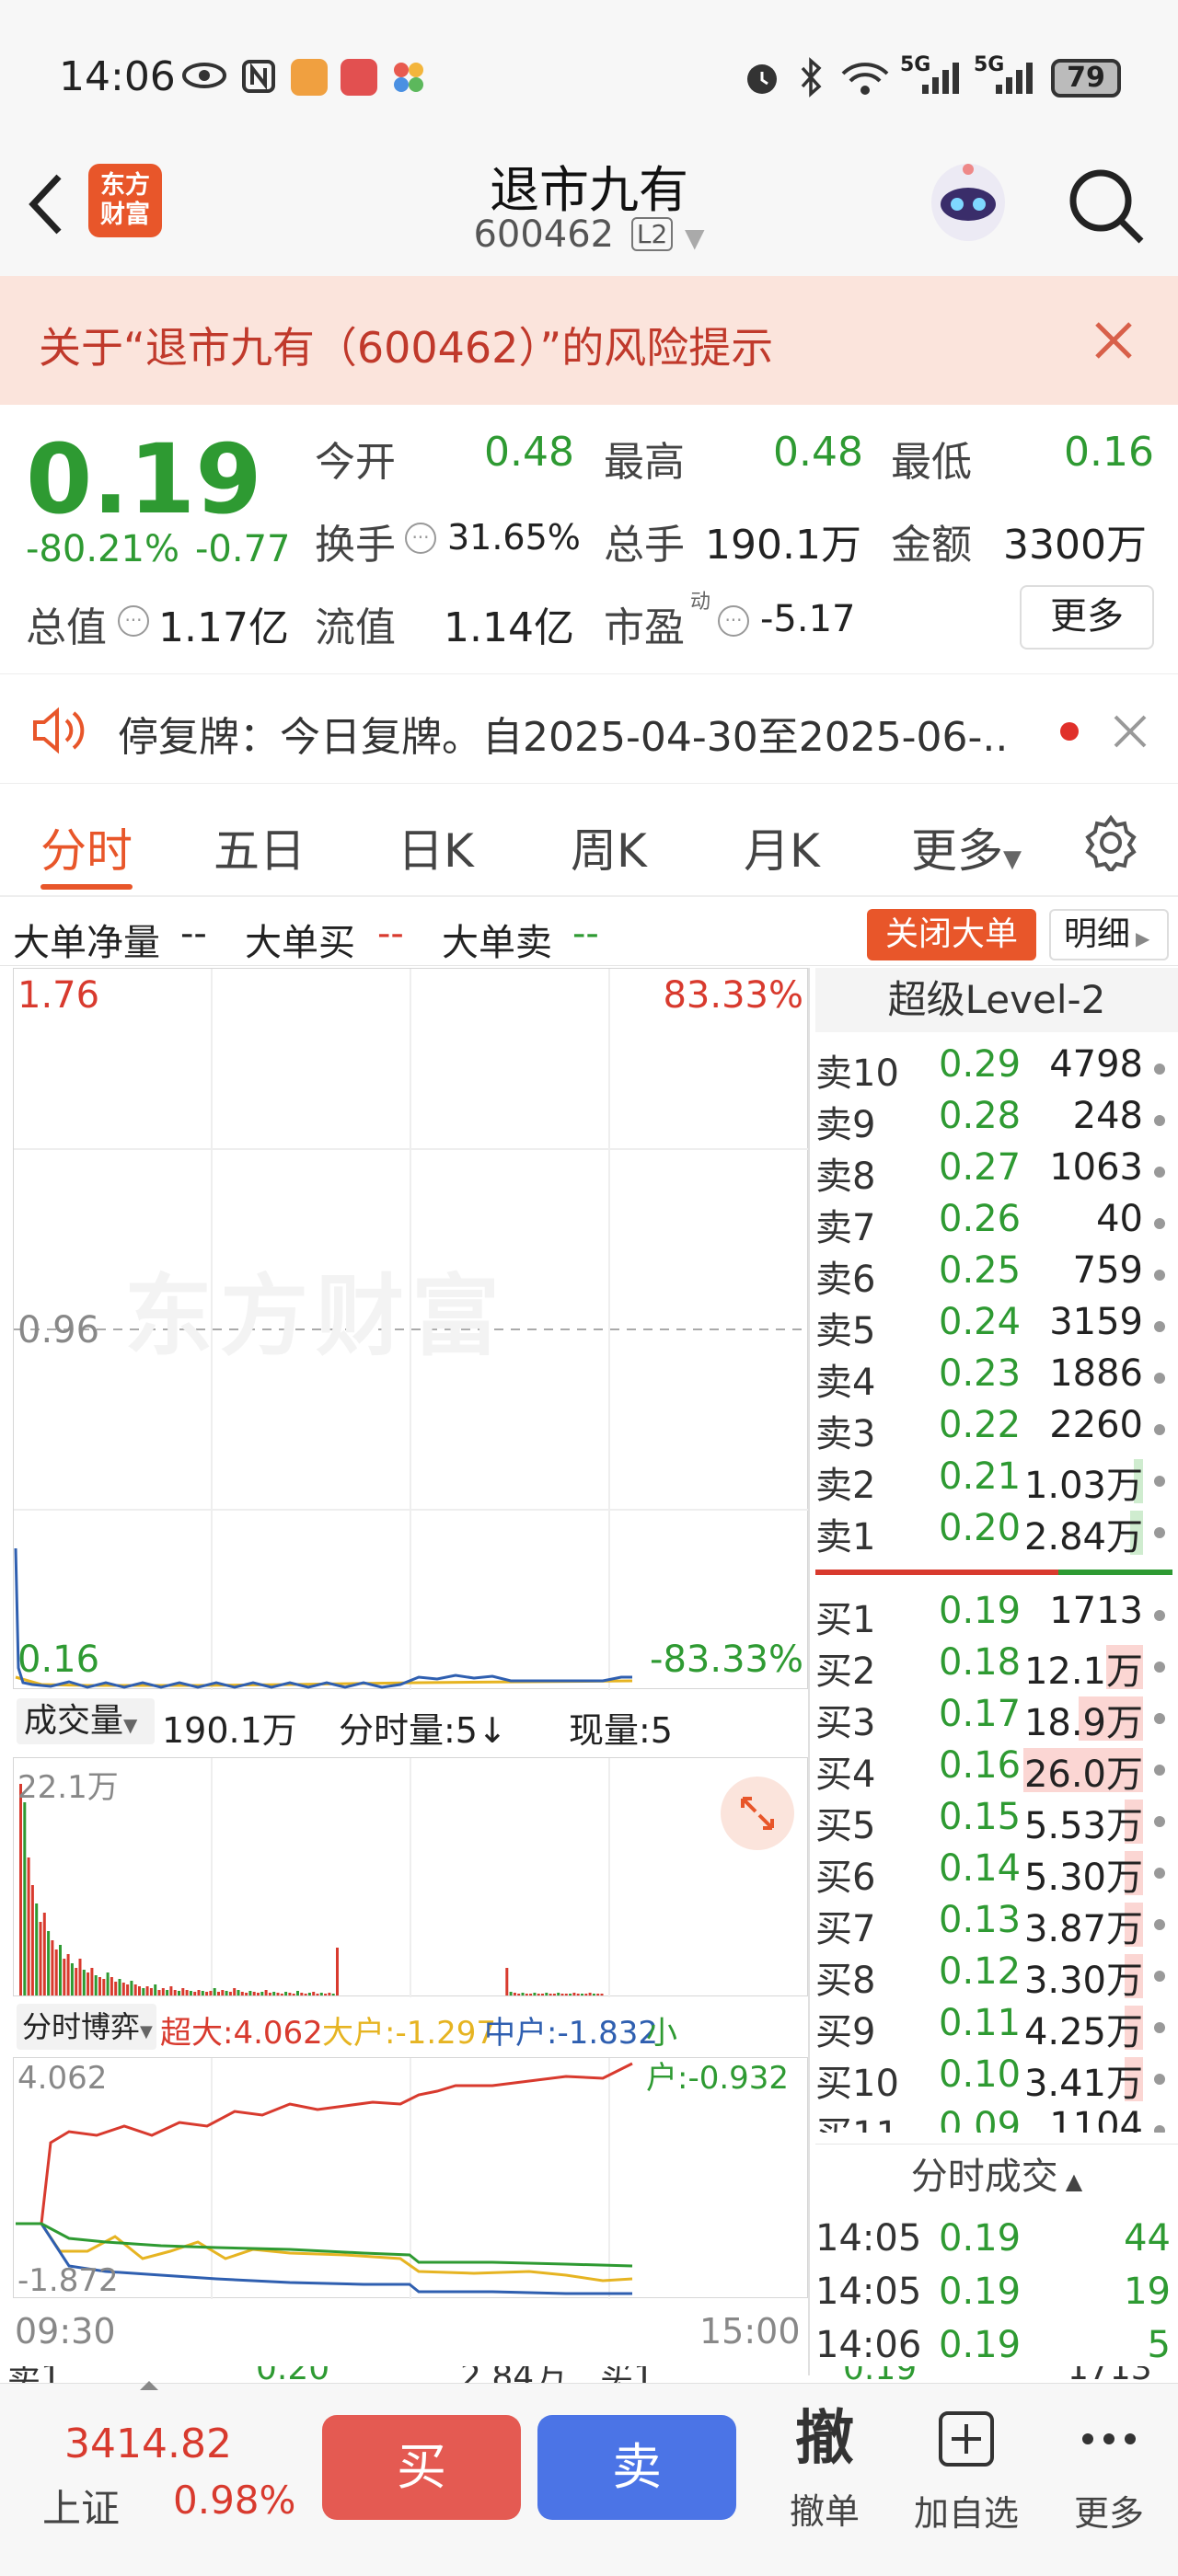 This screenshot has height=2576, width=1178. I want to click on index-change: 0.98%, so click(234, 2500).